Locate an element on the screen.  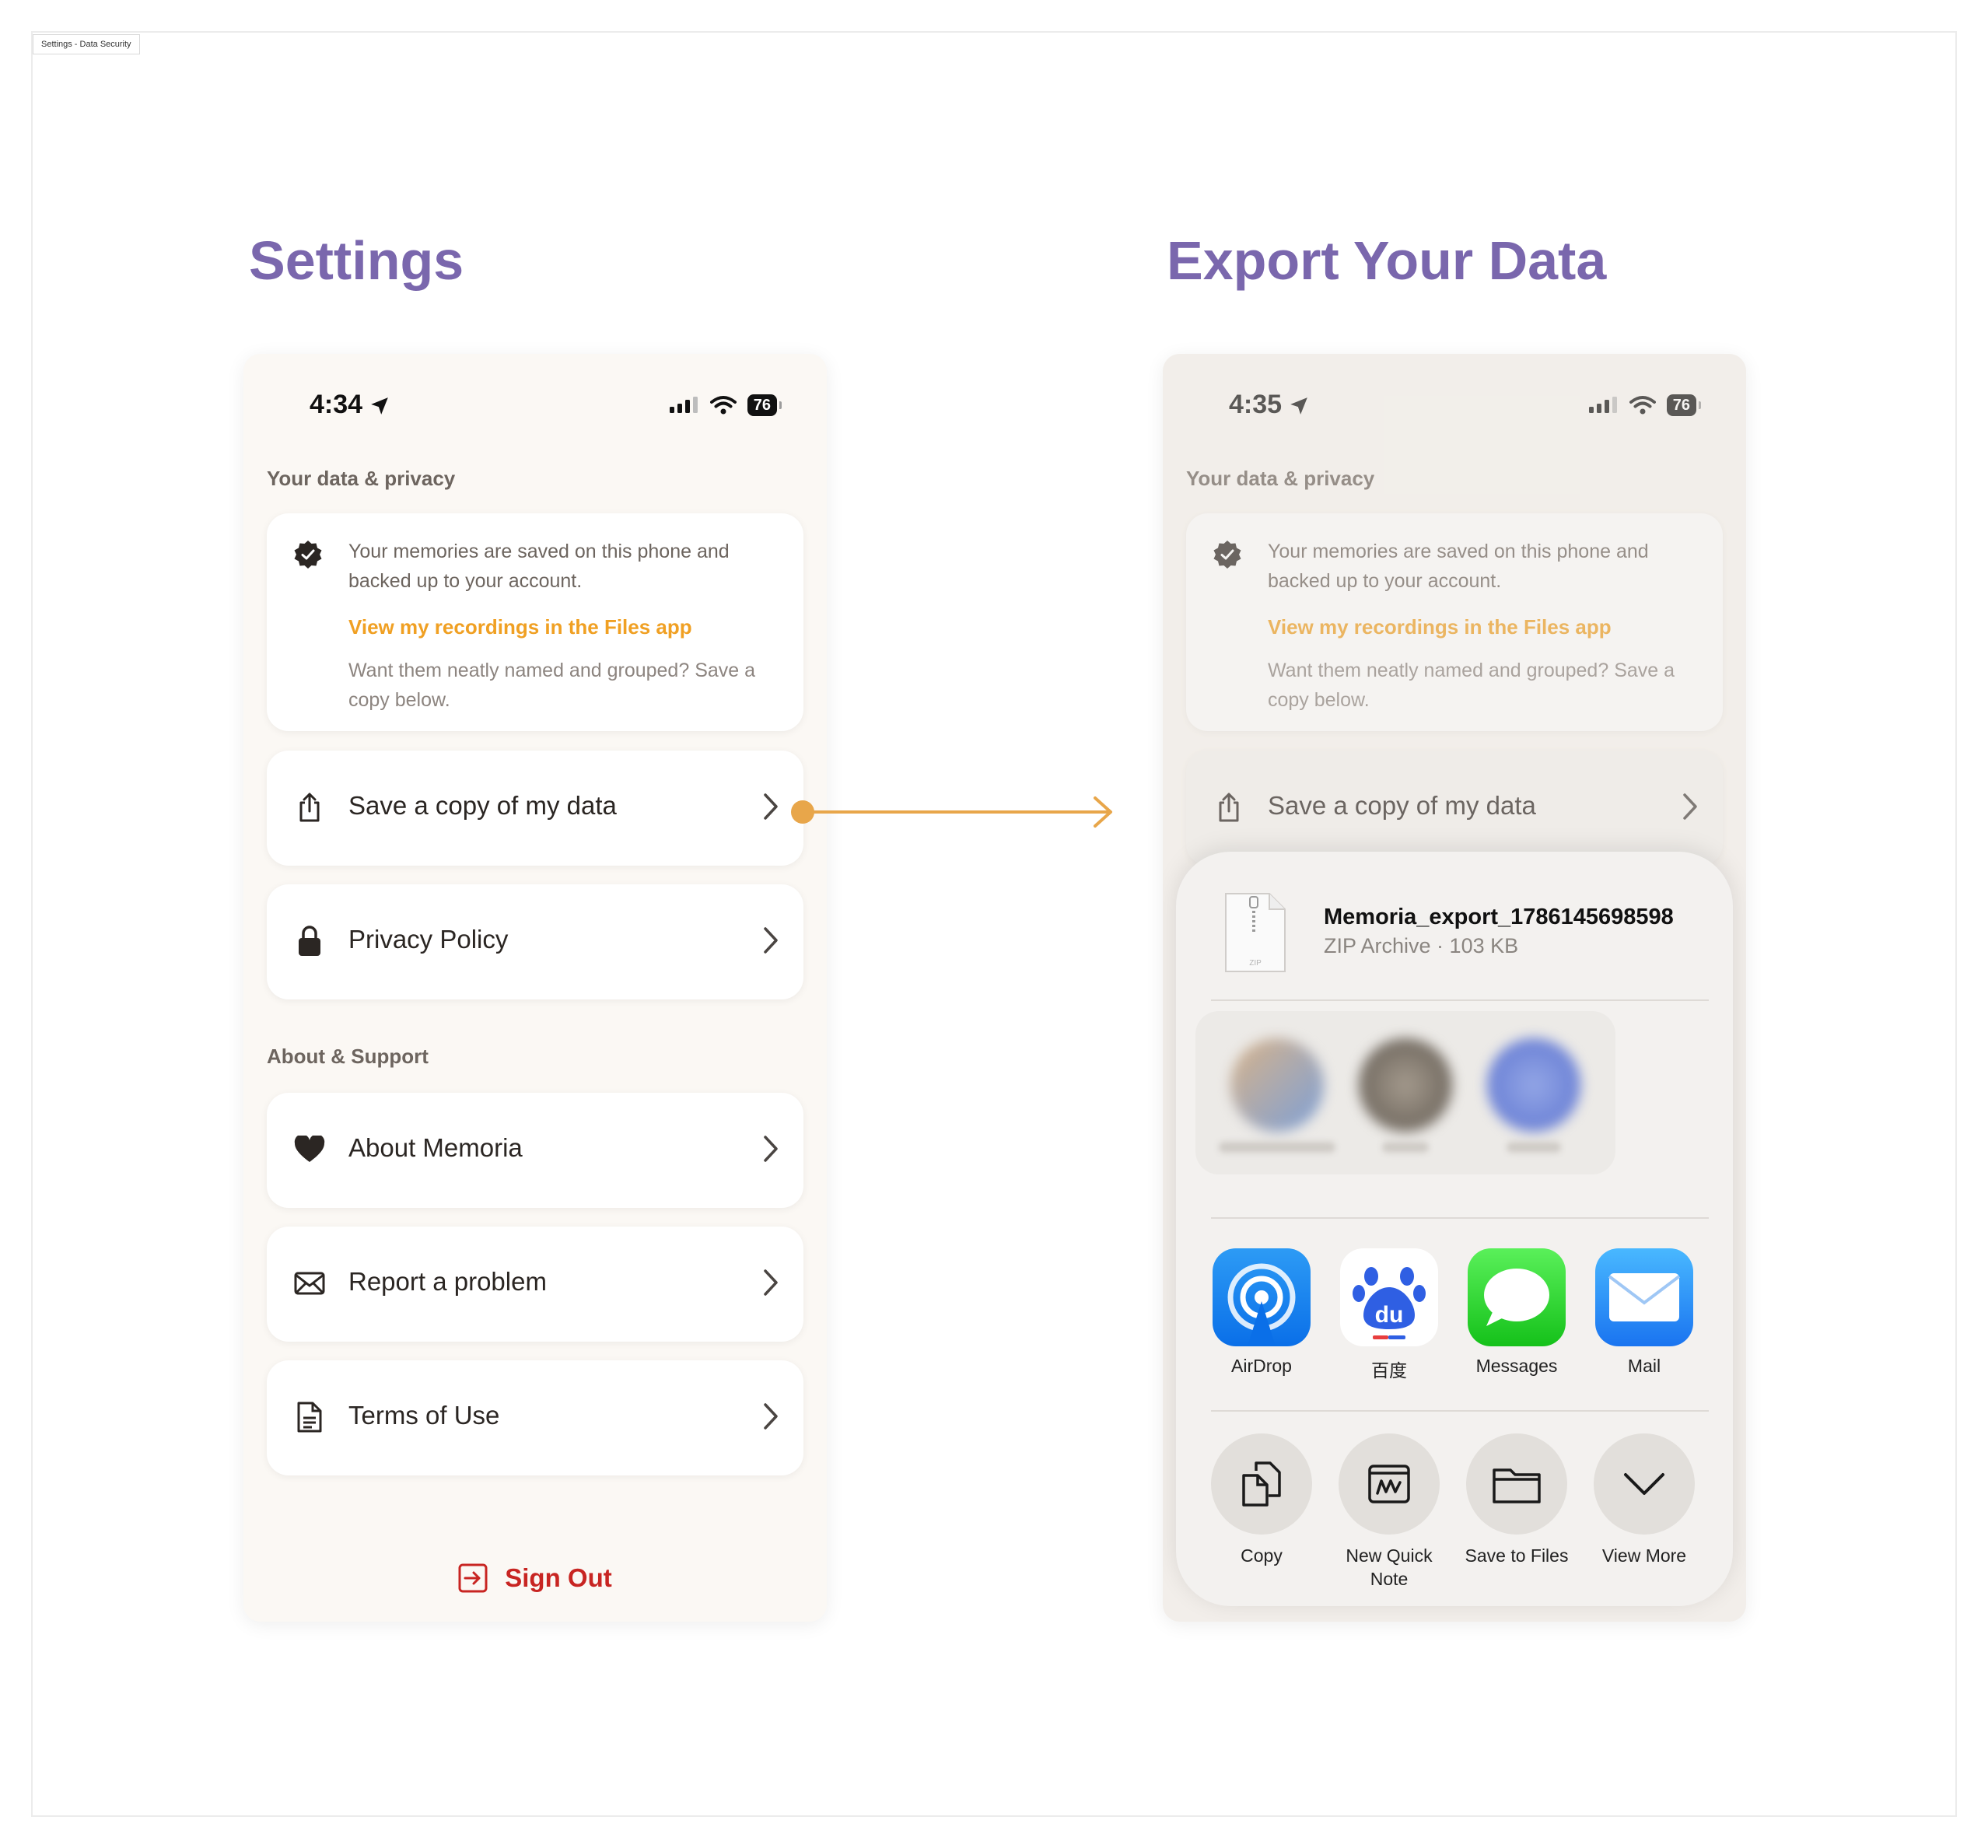
sign-out-button: Sign Out is located at coordinates (535, 1578).